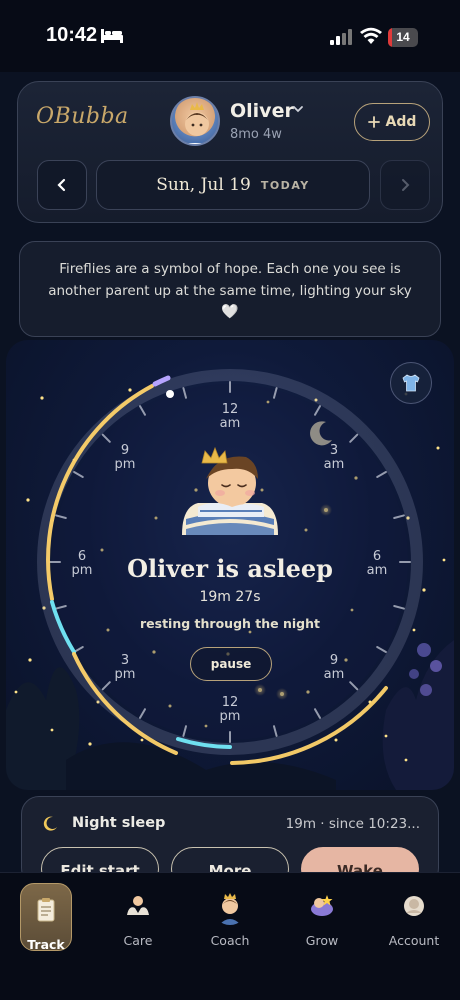 This screenshot has height=1000, width=460. I want to click on status-time: 10:42, so click(72, 35).